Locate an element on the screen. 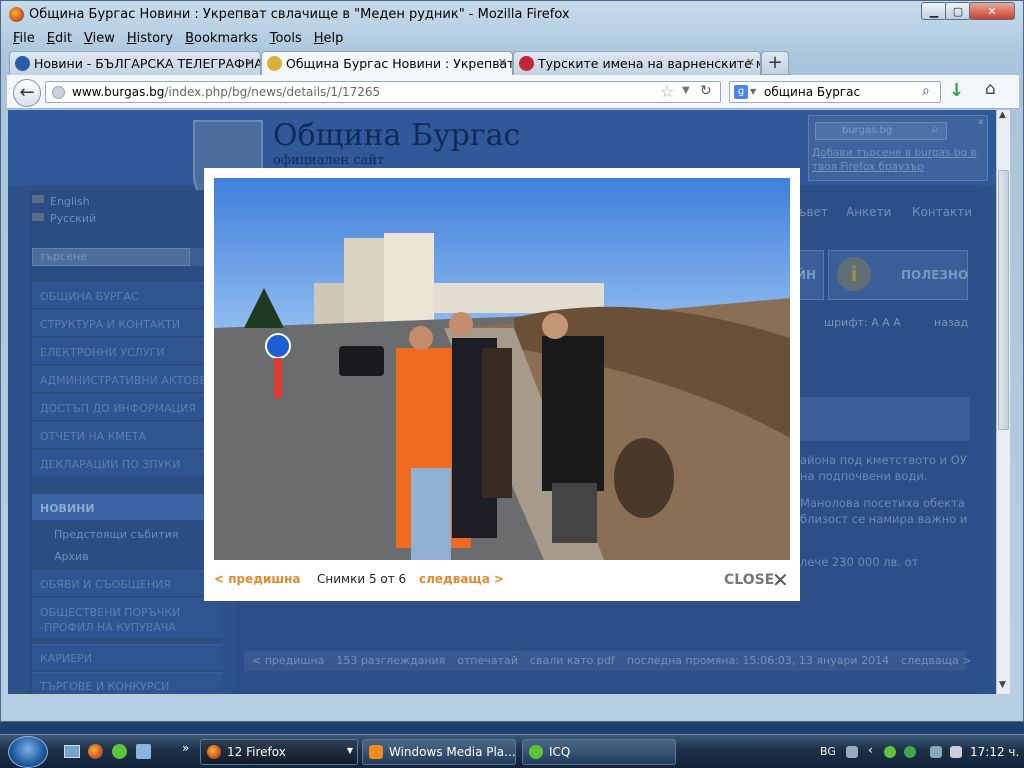 This screenshot has height=768, width=1024. sidebar-item-announcements: ОБЯВИ И СЪОБЩЕНИЯ is located at coordinates (127, 583).